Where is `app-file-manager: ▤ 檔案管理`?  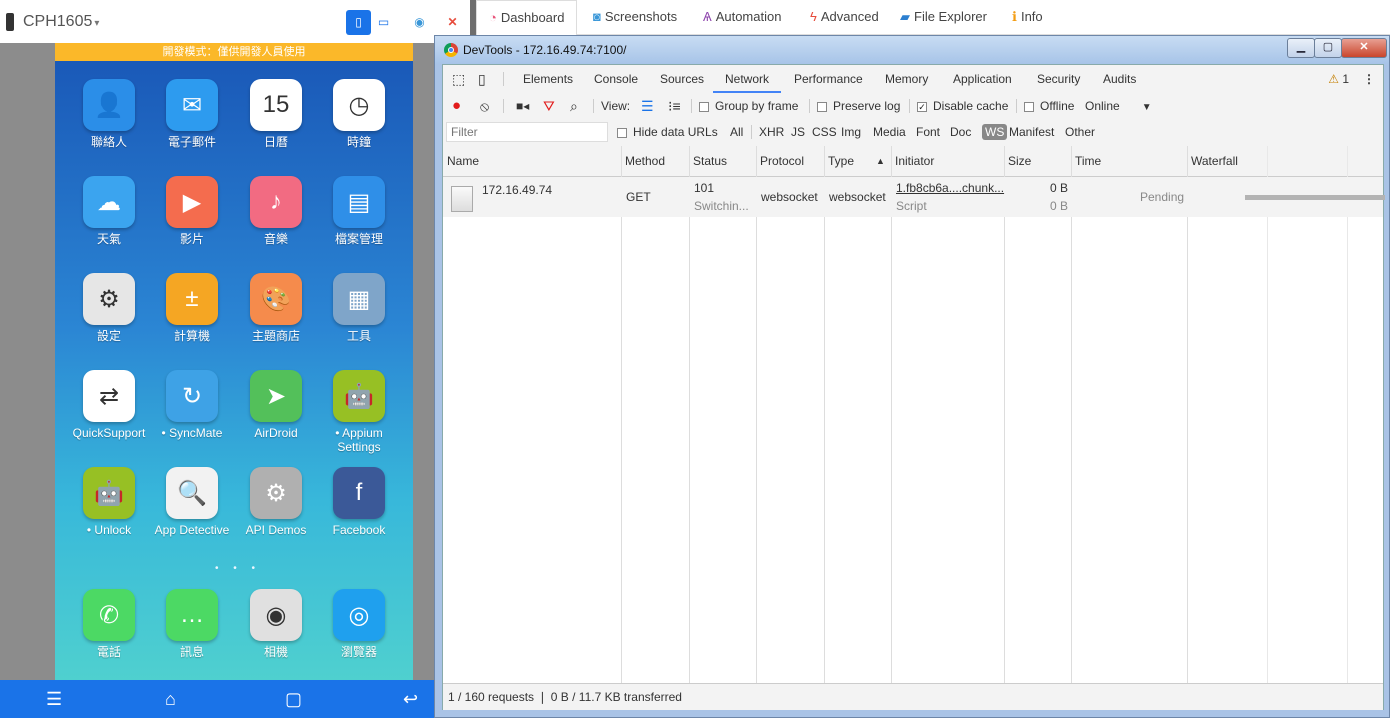 app-file-manager: ▤ 檔案管理 is located at coordinates (359, 211).